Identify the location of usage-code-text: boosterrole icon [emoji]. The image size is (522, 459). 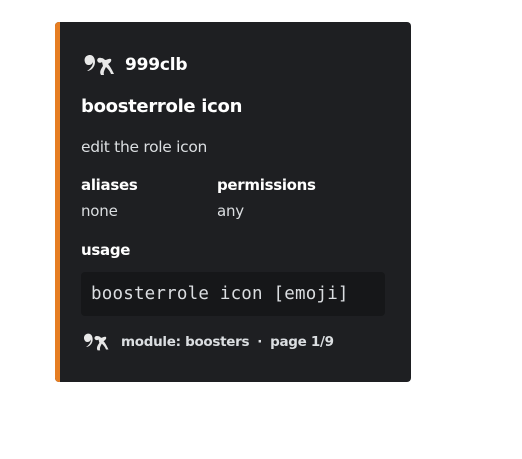
(220, 294).